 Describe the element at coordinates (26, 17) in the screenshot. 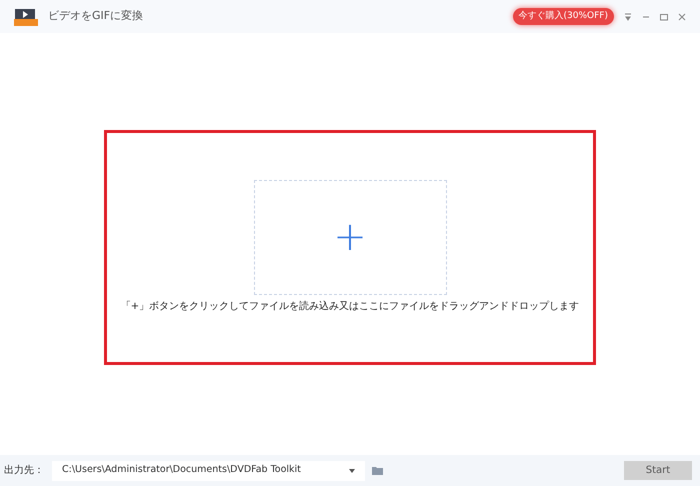

I see `gif-logo-icon` at that location.